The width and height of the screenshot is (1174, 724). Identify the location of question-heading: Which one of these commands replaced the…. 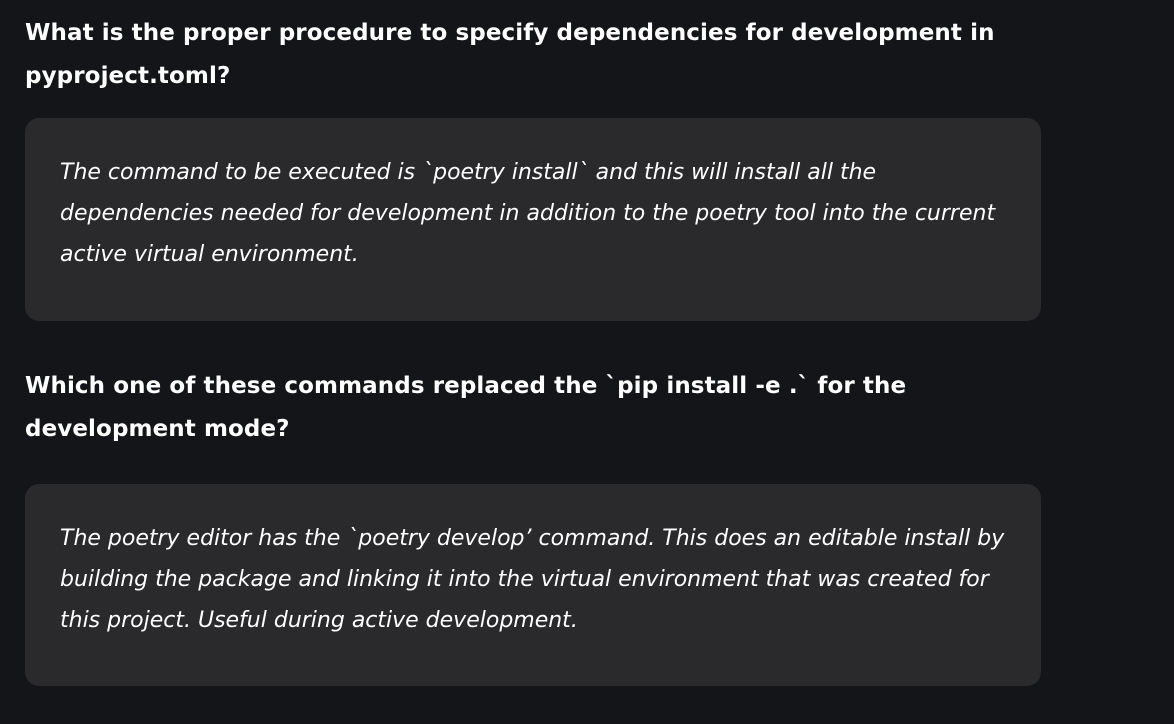
(466, 407).